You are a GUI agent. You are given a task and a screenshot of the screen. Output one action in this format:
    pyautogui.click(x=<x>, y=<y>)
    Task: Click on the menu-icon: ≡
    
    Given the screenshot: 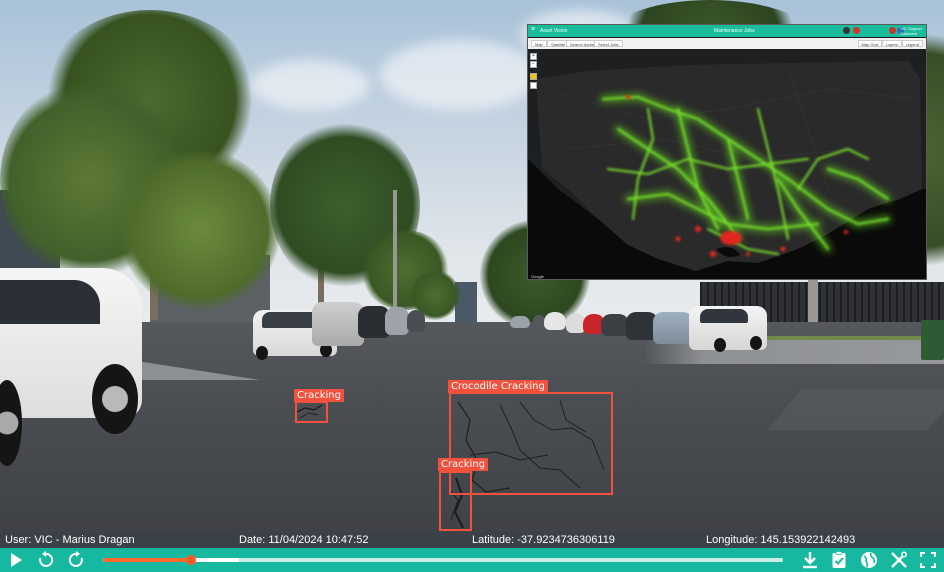 What is the action you would take?
    pyautogui.click(x=533, y=29)
    